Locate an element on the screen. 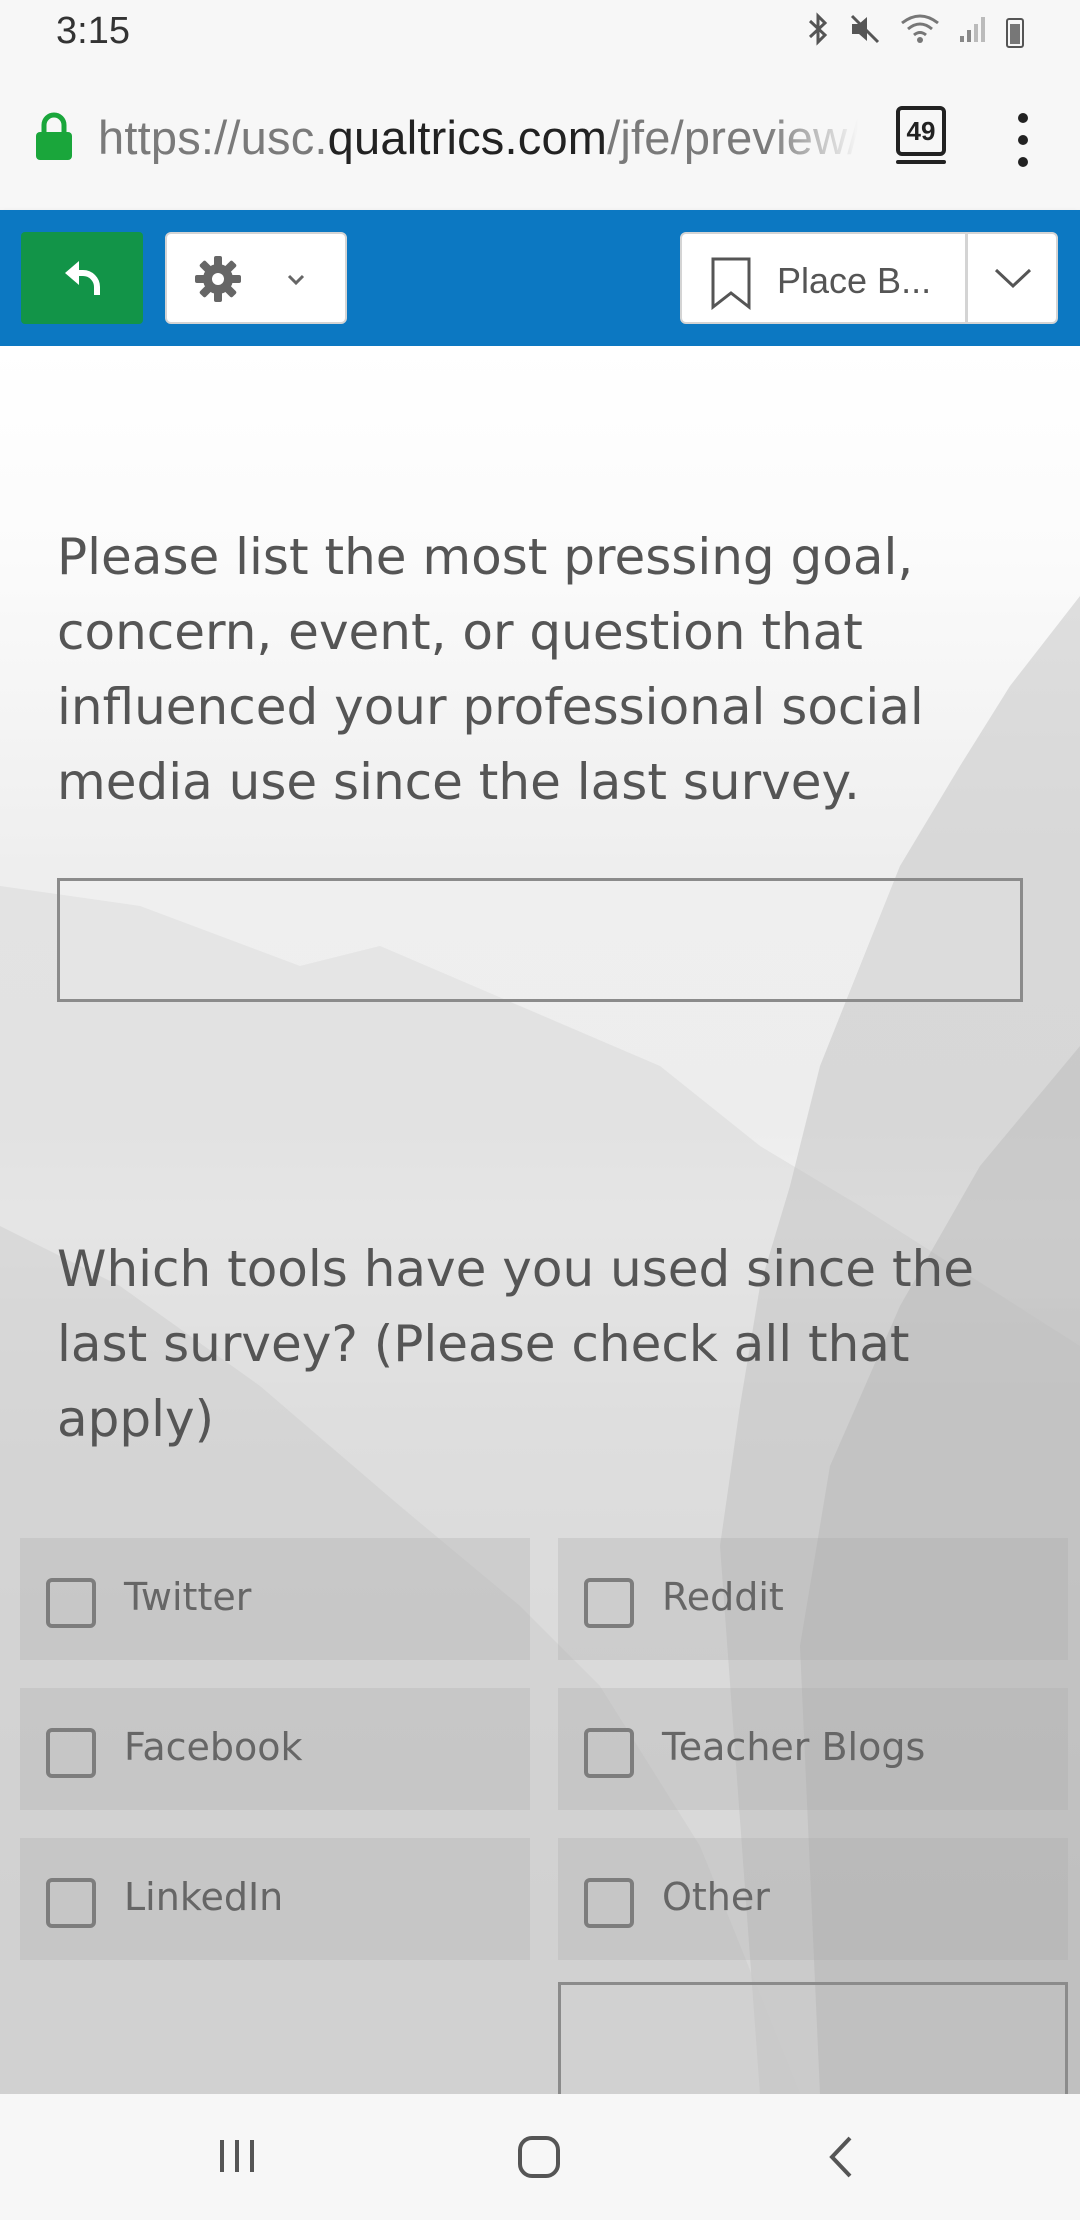 The width and height of the screenshot is (1080, 2220). url-host: qualtrics.com is located at coordinates (467, 137).